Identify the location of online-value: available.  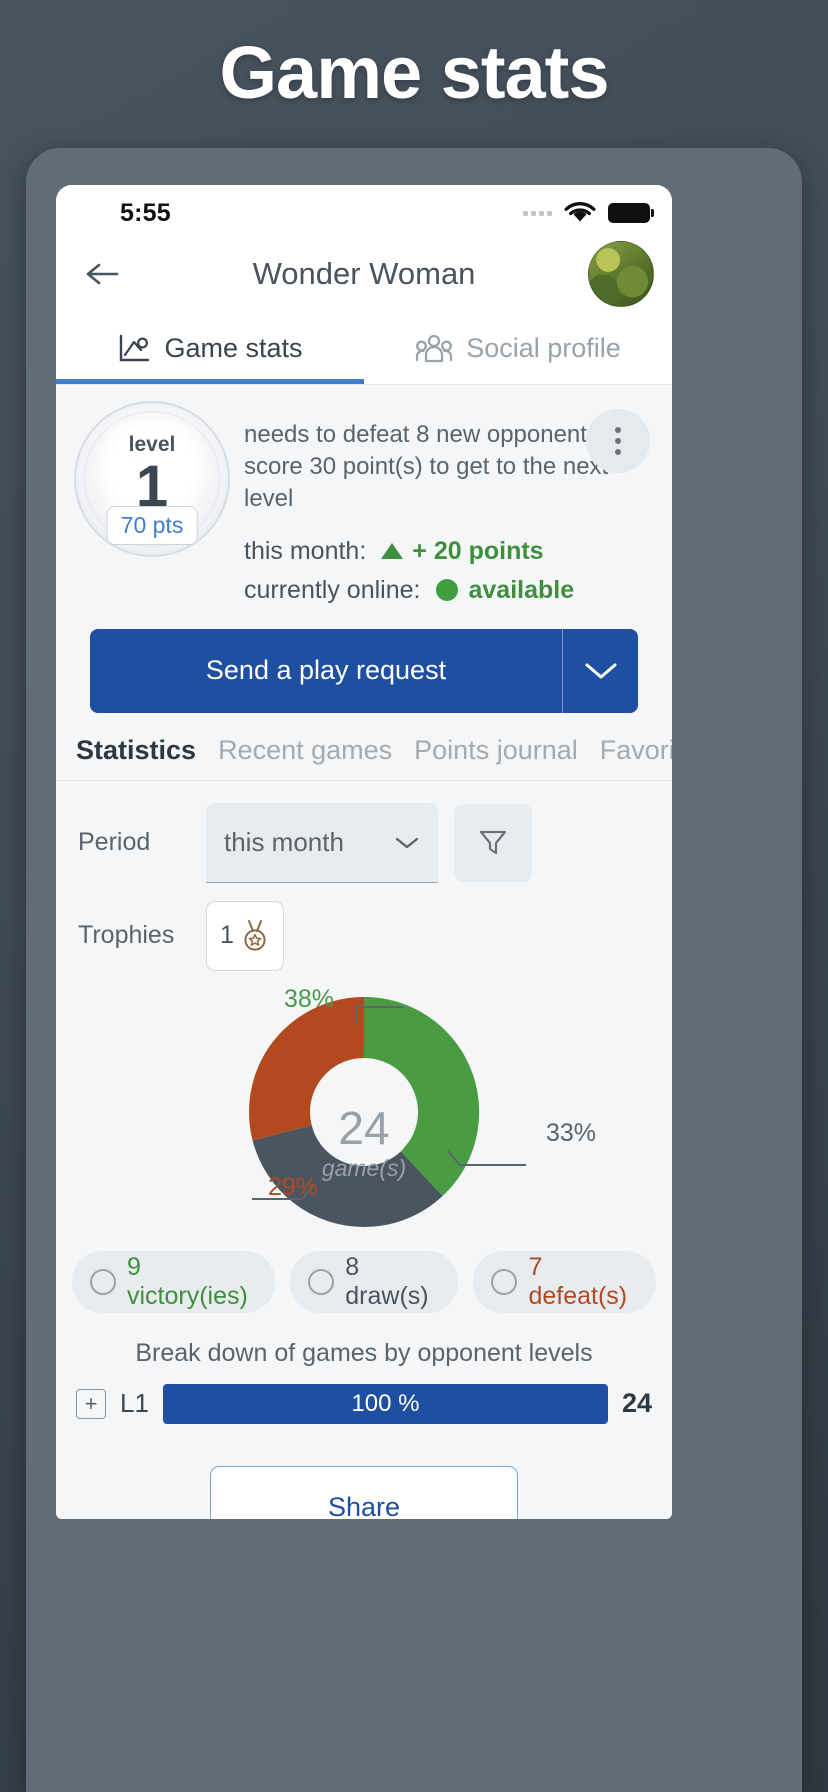
(521, 589).